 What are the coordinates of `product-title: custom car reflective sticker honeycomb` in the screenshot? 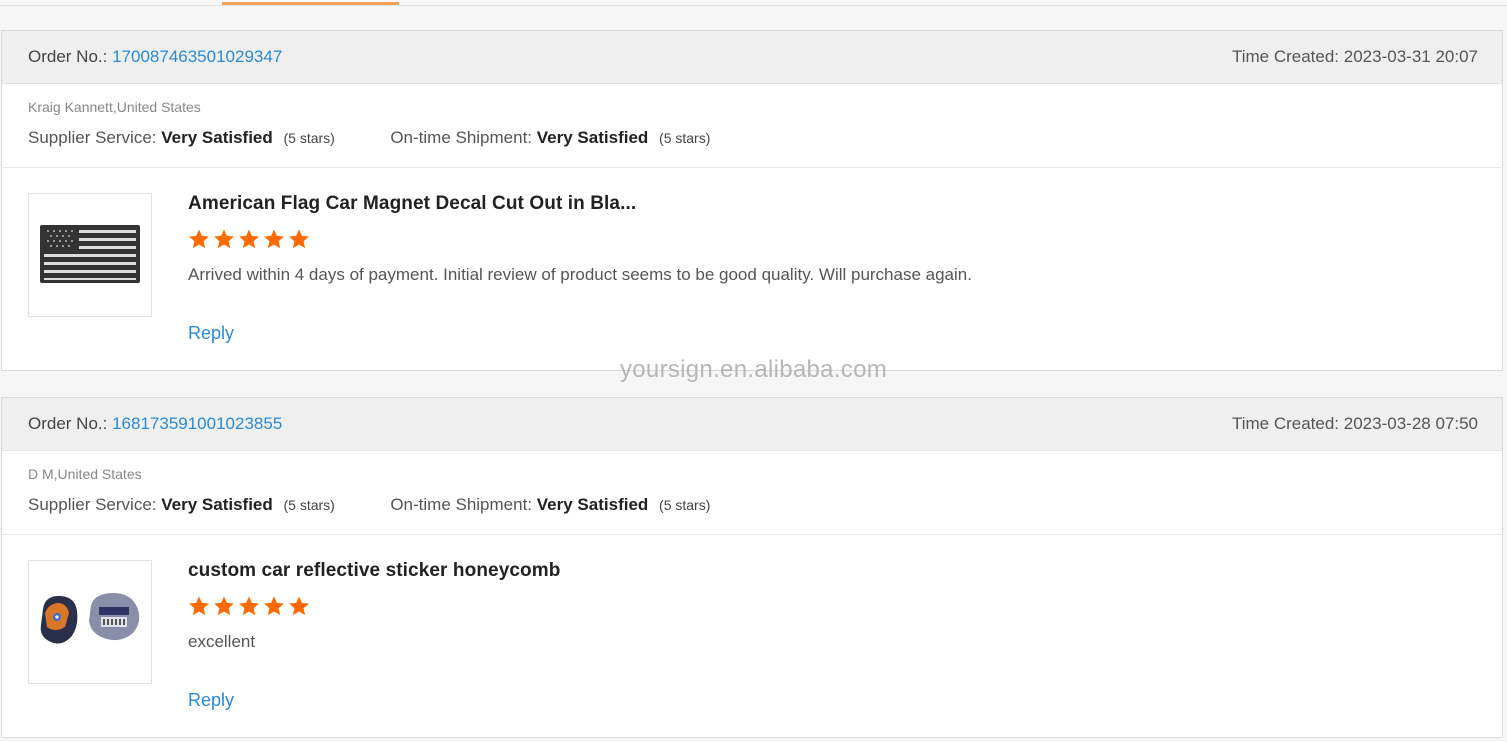 It's located at (374, 571).